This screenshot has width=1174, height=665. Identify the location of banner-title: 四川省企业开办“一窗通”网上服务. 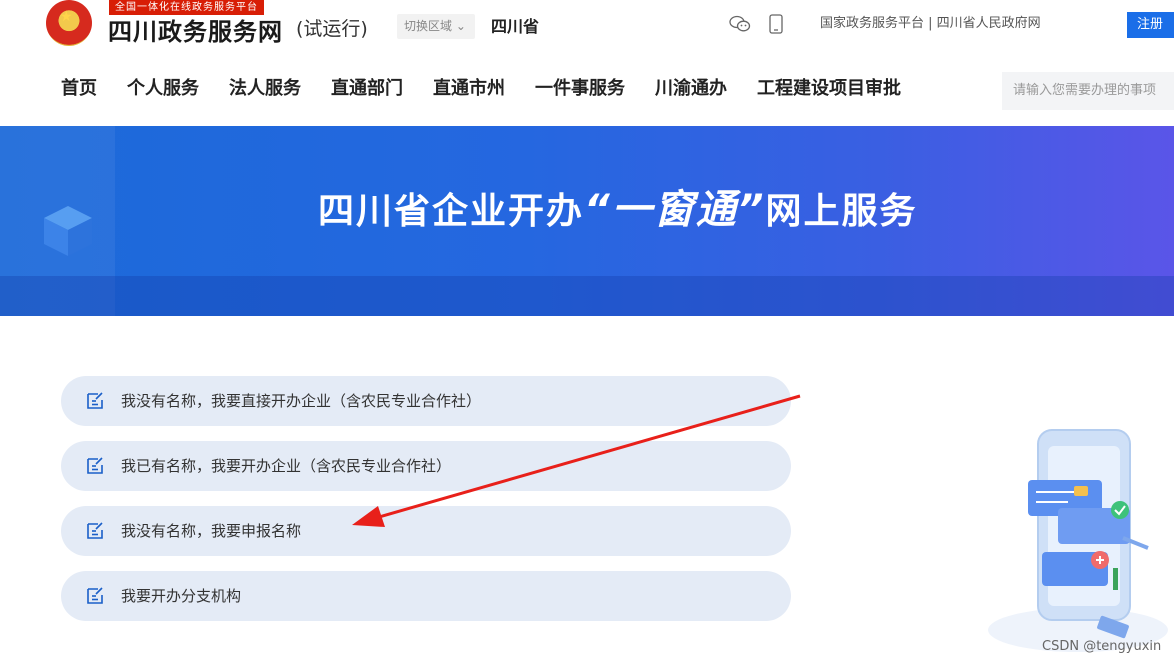
(618, 211).